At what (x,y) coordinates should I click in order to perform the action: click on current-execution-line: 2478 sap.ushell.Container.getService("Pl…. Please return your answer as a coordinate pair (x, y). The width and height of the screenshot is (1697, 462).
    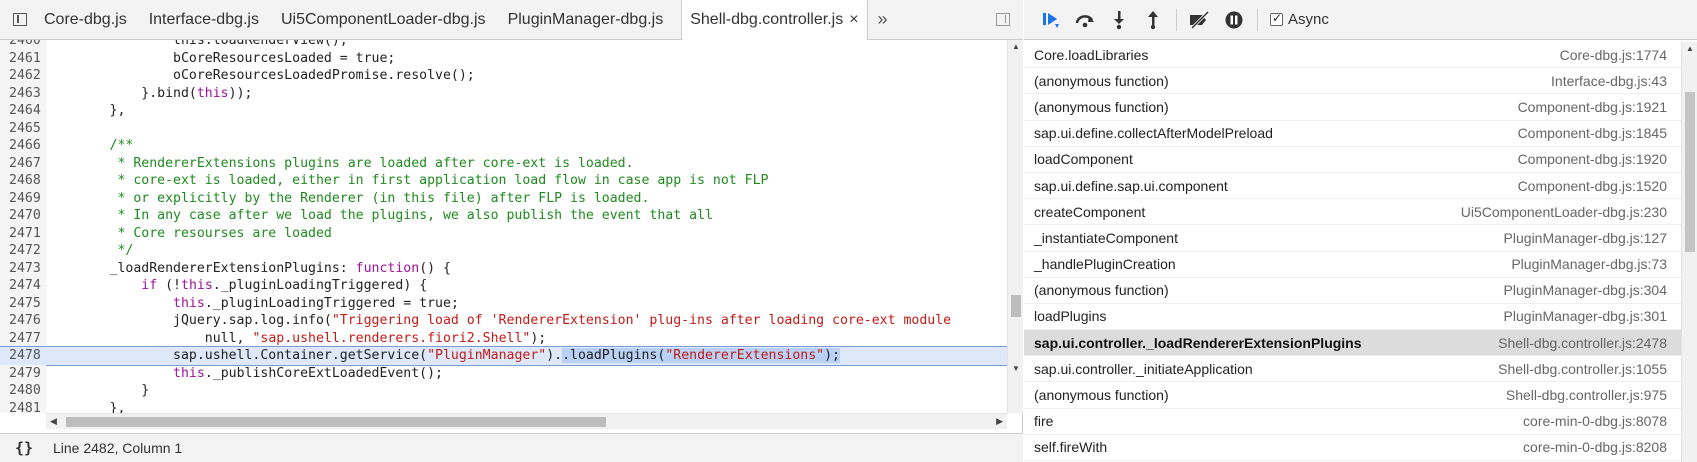
    Looking at the image, I should click on (503, 356).